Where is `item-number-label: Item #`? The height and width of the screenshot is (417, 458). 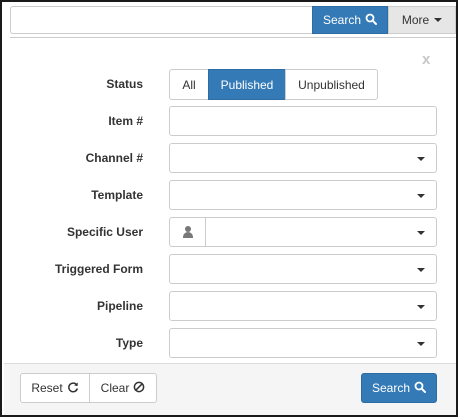
item-number-label: Item # is located at coordinates (125, 121).